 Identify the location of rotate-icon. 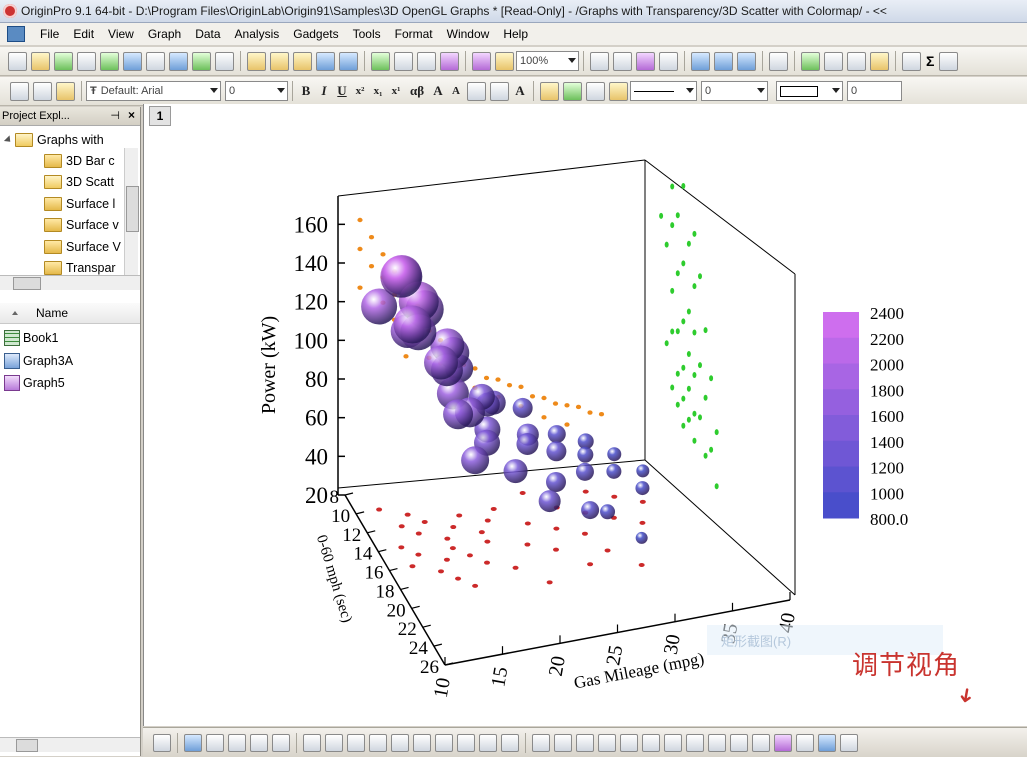
(162, 742).